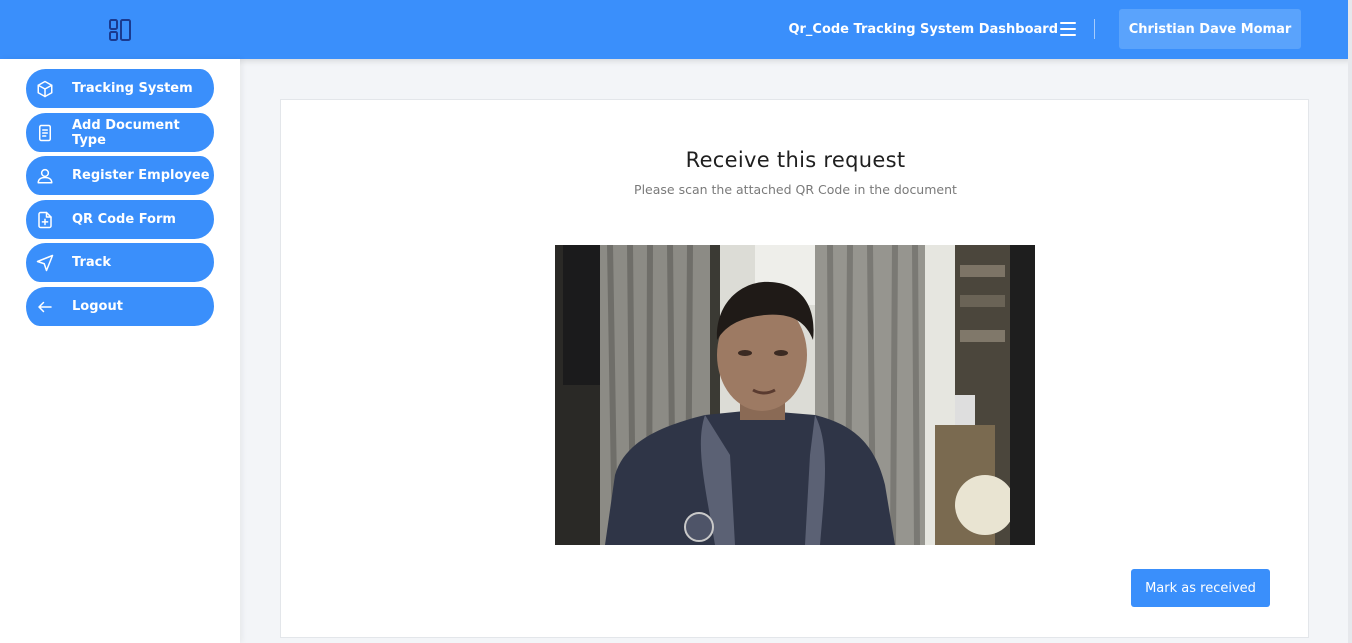 This screenshot has width=1352, height=643. Describe the element at coordinates (126, 132) in the screenshot. I see `sidebar-item-label: Add Document Type` at that location.